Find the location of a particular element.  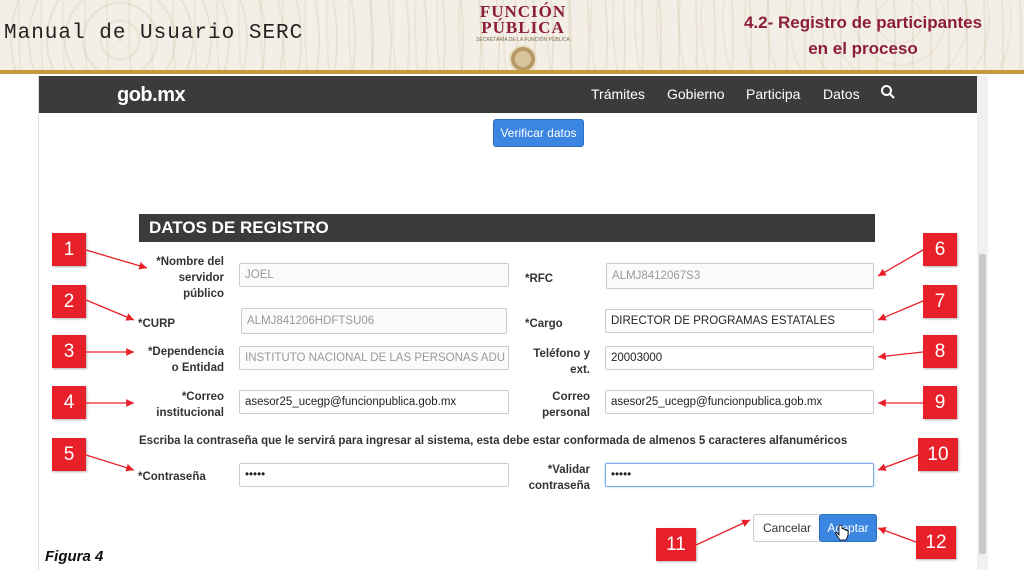

callout-2: 2 is located at coordinates (69, 301).